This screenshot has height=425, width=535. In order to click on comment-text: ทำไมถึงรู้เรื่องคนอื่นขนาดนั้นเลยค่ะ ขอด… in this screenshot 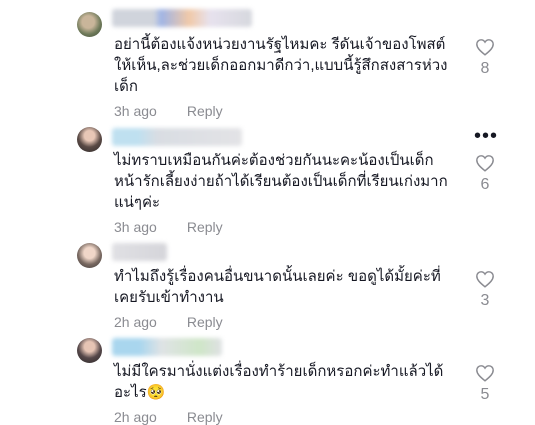, I will do `click(277, 287)`.